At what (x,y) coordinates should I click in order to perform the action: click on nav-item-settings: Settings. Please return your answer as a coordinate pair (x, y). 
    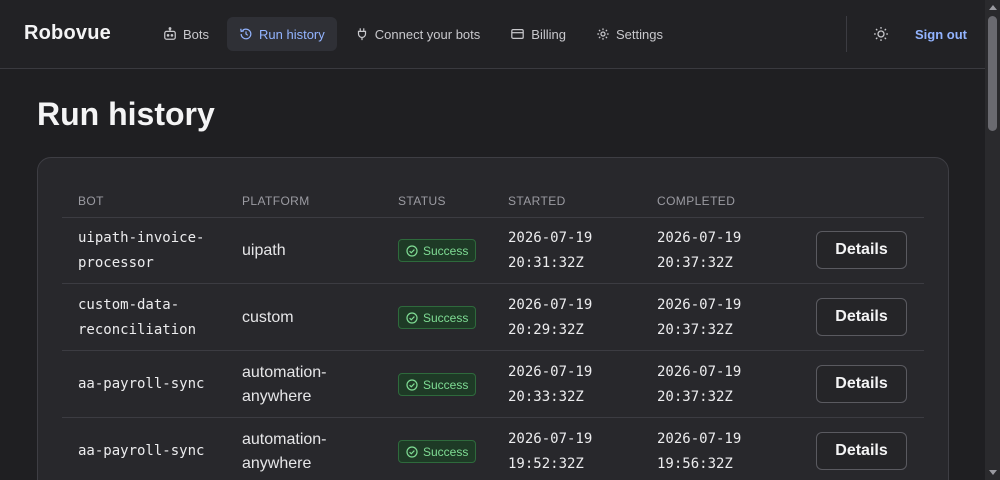
    Looking at the image, I should click on (629, 34).